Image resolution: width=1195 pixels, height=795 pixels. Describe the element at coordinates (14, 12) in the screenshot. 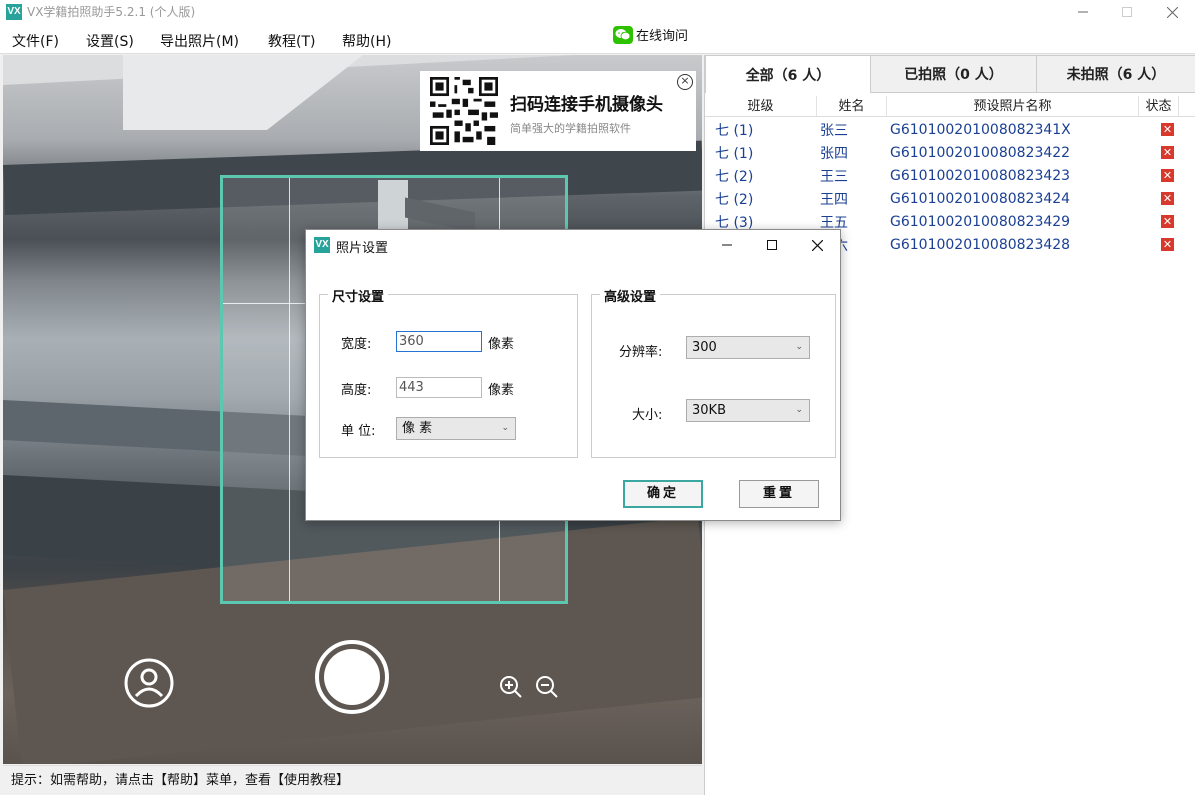

I see `app-logo: VX` at that location.